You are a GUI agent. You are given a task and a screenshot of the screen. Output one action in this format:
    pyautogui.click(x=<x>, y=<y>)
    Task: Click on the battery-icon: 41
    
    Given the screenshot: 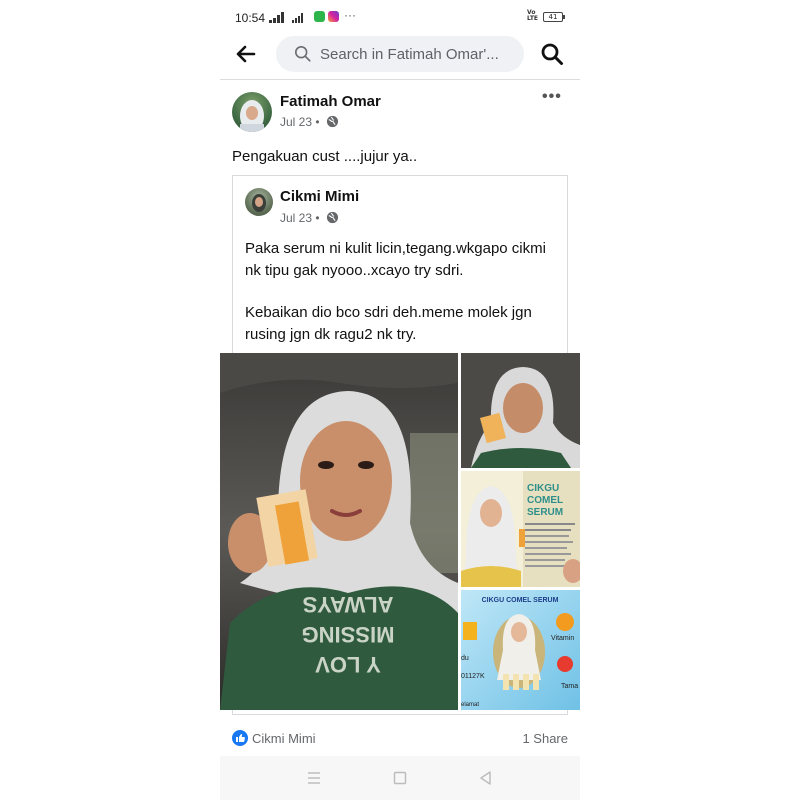 What is the action you would take?
    pyautogui.click(x=554, y=17)
    